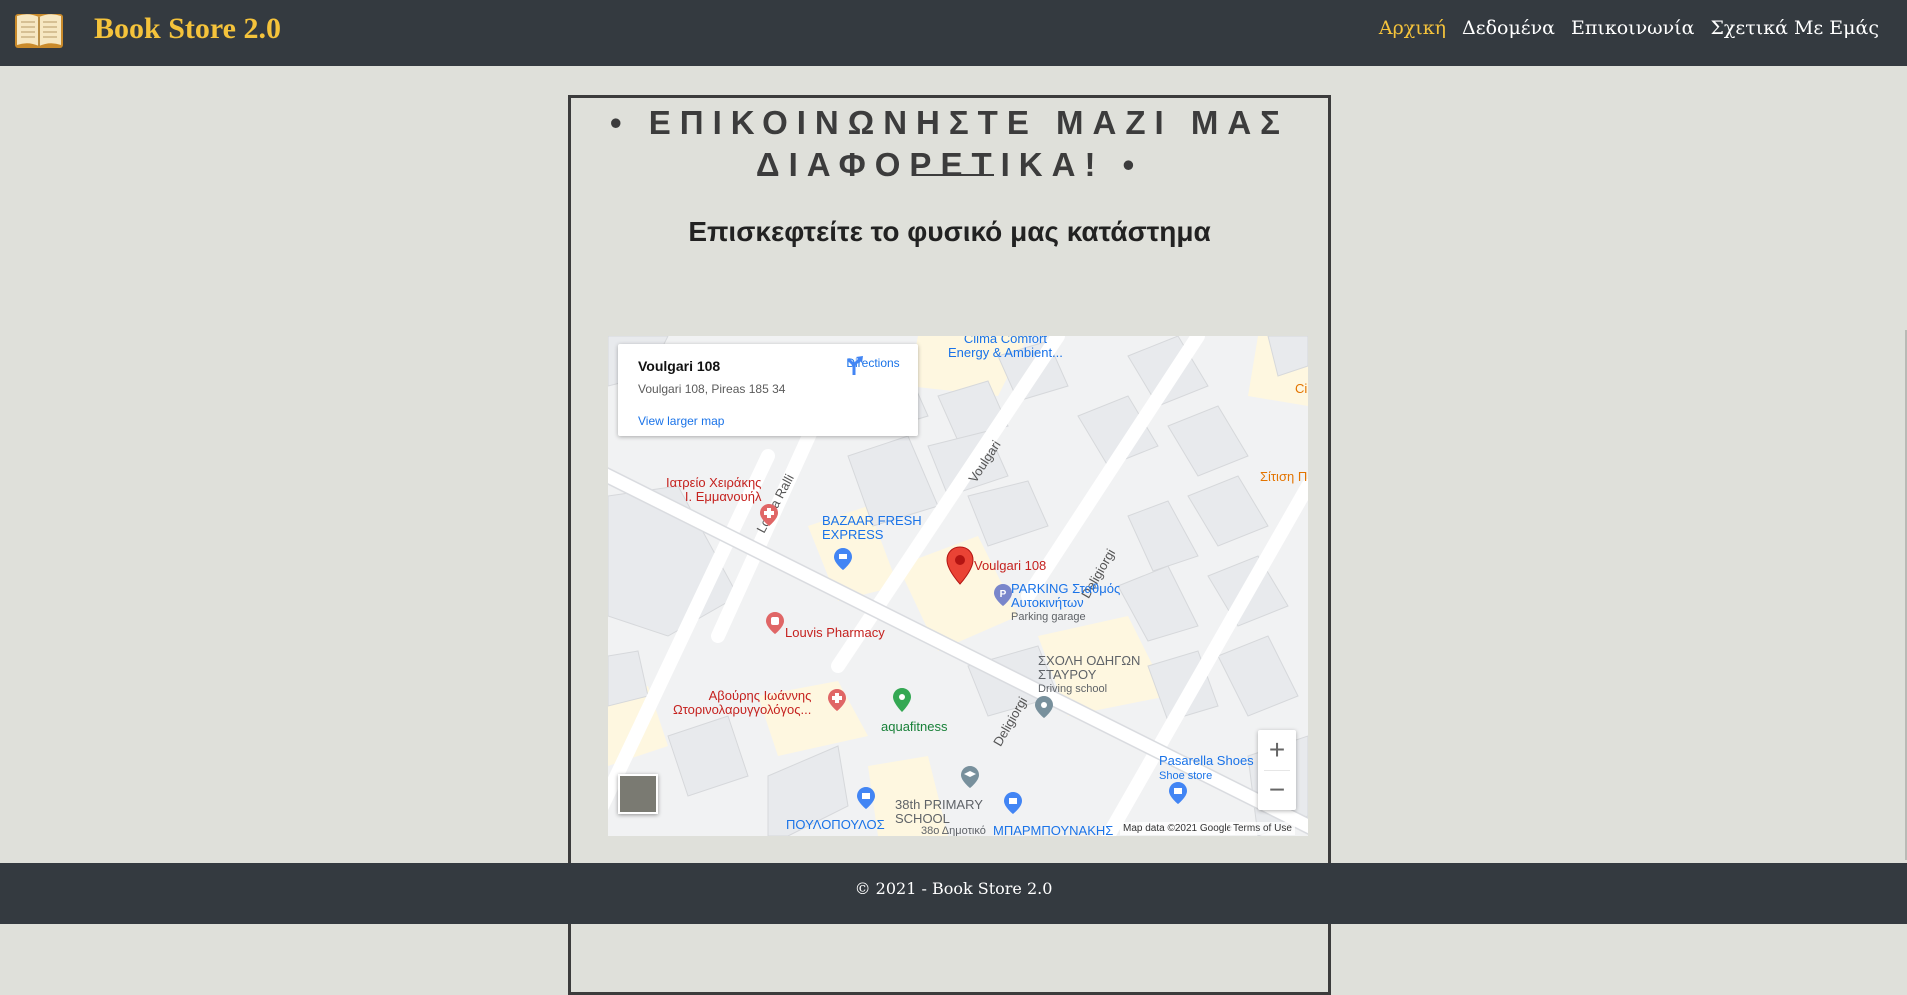 The image size is (1907, 995). What do you see at coordinates (681, 421) in the screenshot?
I see `view-larger-map-link: View larger map` at bounding box center [681, 421].